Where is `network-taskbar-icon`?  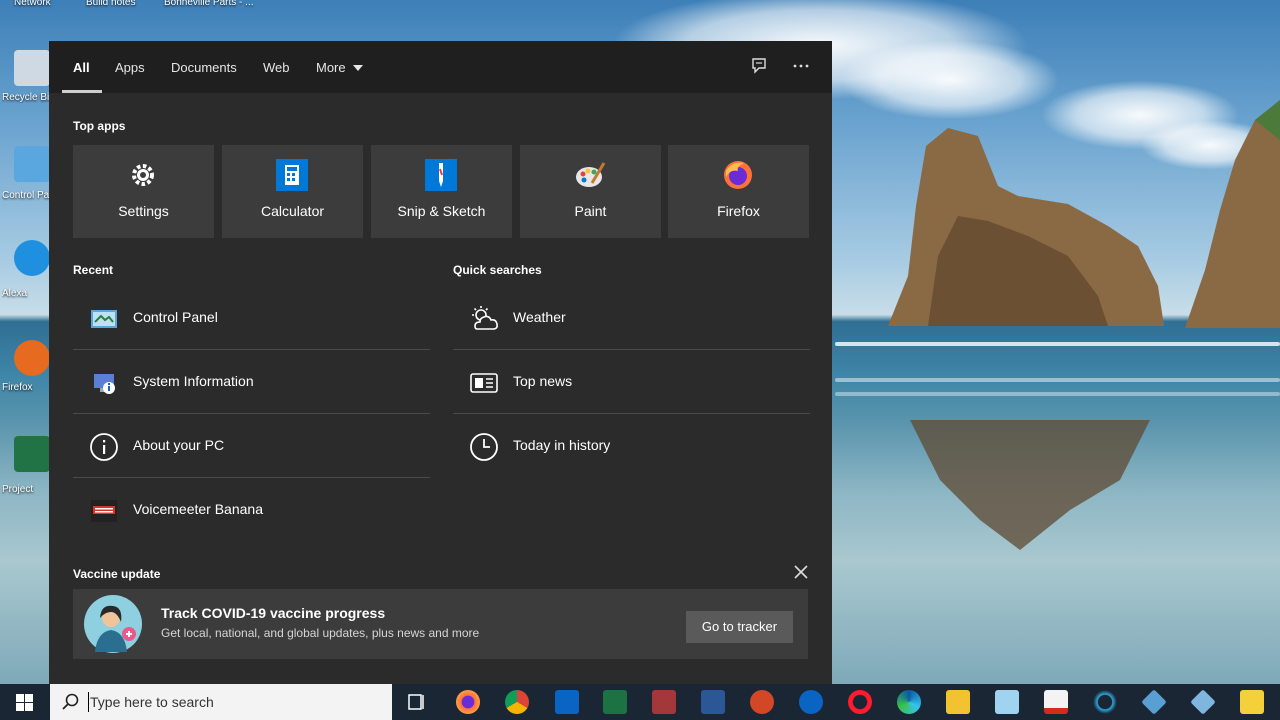 network-taskbar-icon is located at coordinates (1203, 702).